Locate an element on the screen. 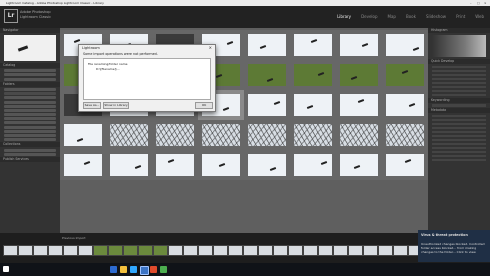  photoshop-icon is located at coordinates (133, 269).